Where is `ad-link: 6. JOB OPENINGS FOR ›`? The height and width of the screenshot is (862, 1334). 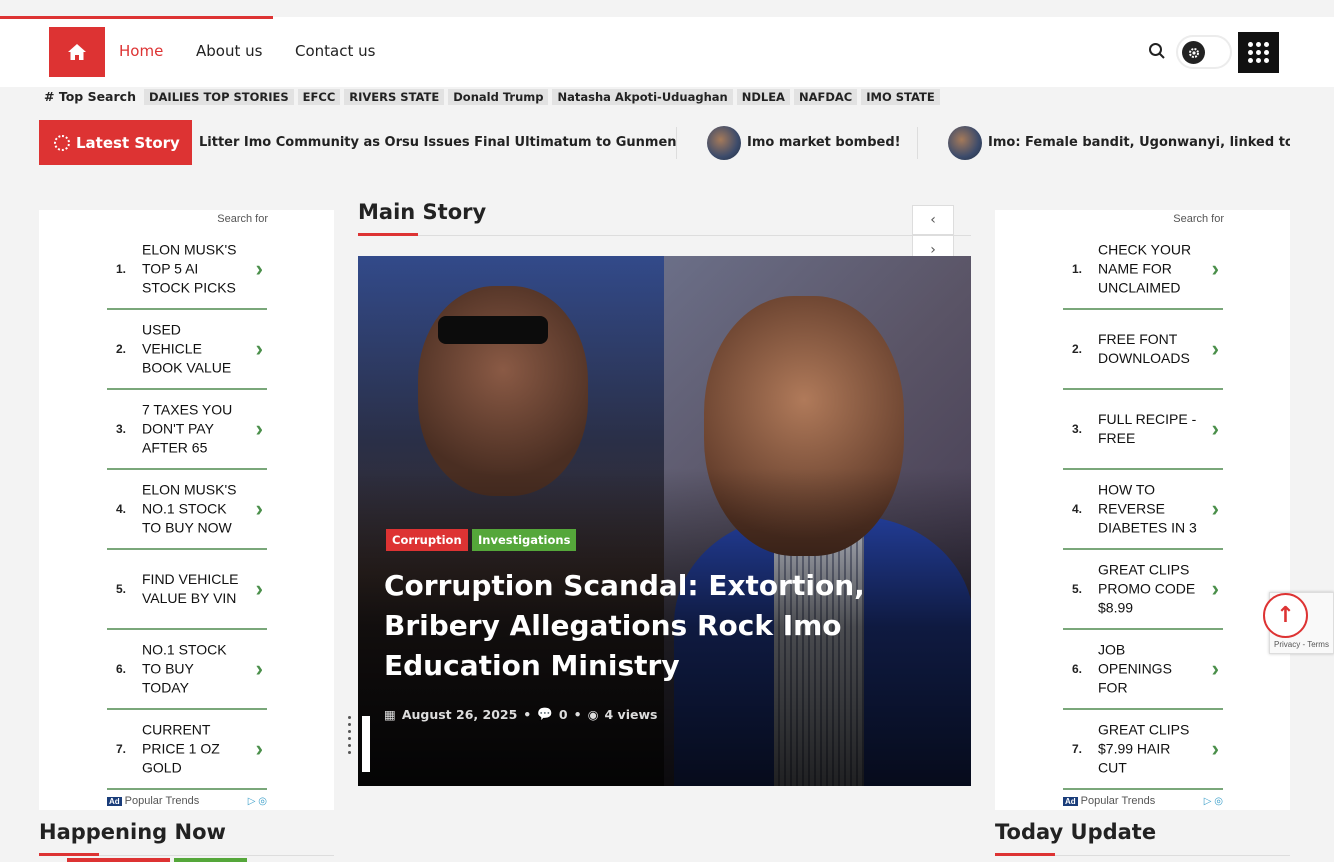
ad-link: 6. JOB OPENINGS FOR › is located at coordinates (1143, 670).